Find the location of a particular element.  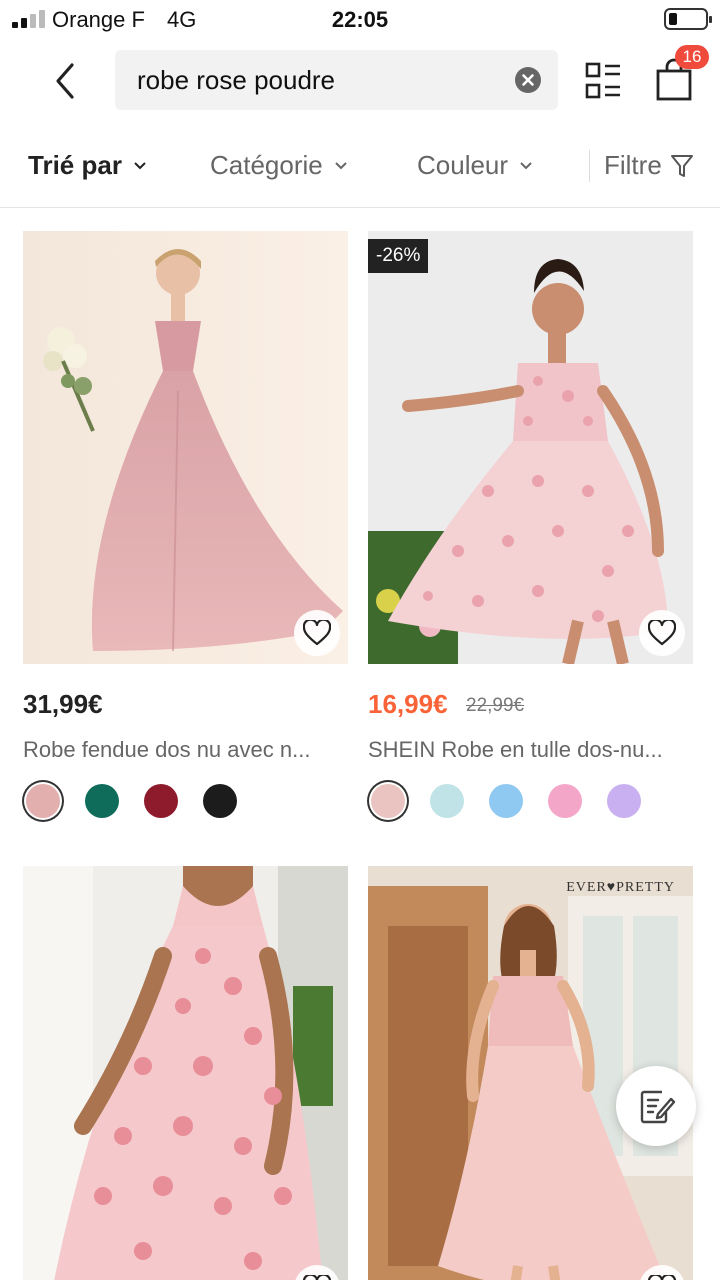

sort-dropdown: Trié par is located at coordinates (88, 165).